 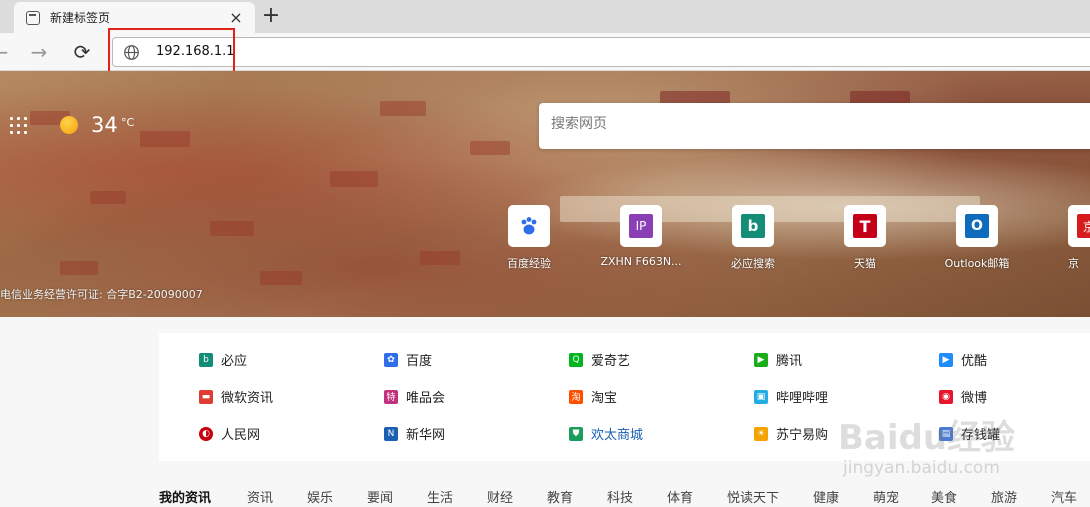 What do you see at coordinates (697, 497) in the screenshot?
I see `tab-sports: 体育` at bounding box center [697, 497].